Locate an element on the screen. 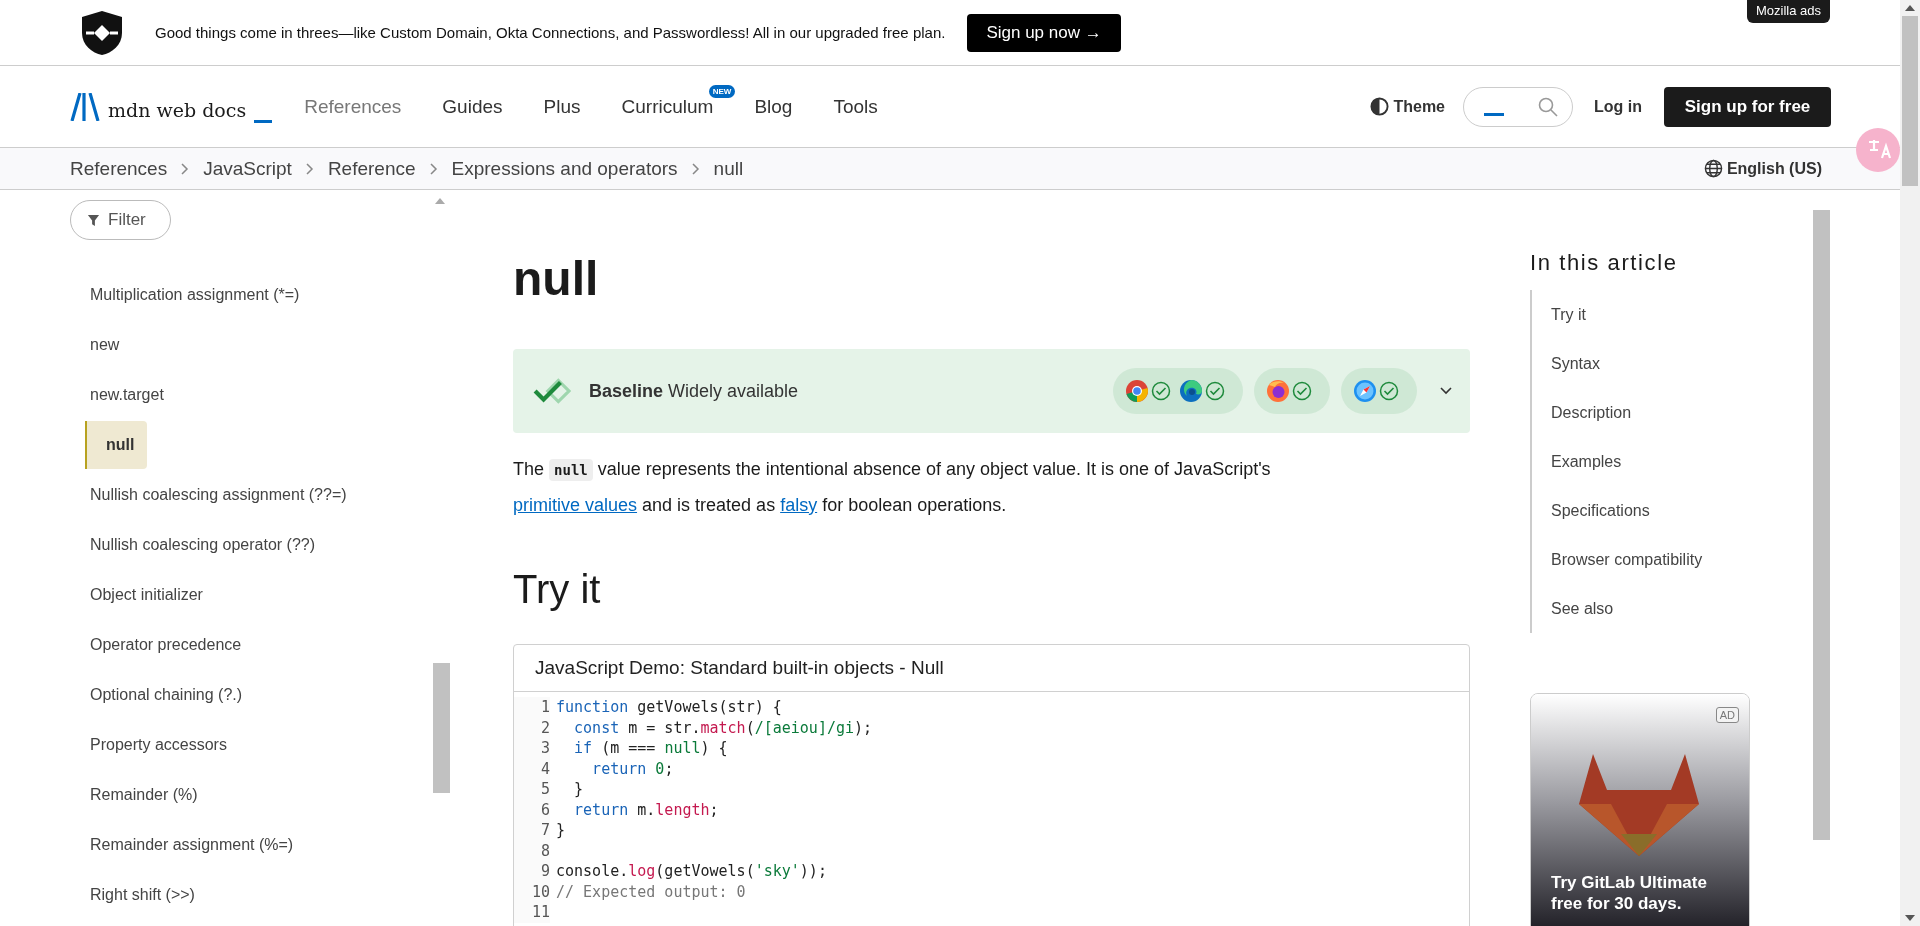  sidebar-link: Optional chaining (?.) is located at coordinates (156, 695).